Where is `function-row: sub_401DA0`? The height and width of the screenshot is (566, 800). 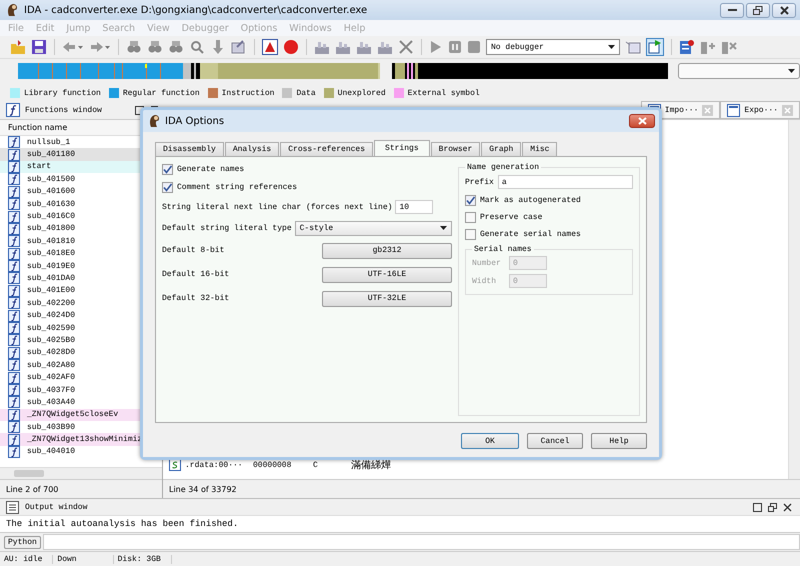
function-row: sub_401DA0 is located at coordinates (81, 278).